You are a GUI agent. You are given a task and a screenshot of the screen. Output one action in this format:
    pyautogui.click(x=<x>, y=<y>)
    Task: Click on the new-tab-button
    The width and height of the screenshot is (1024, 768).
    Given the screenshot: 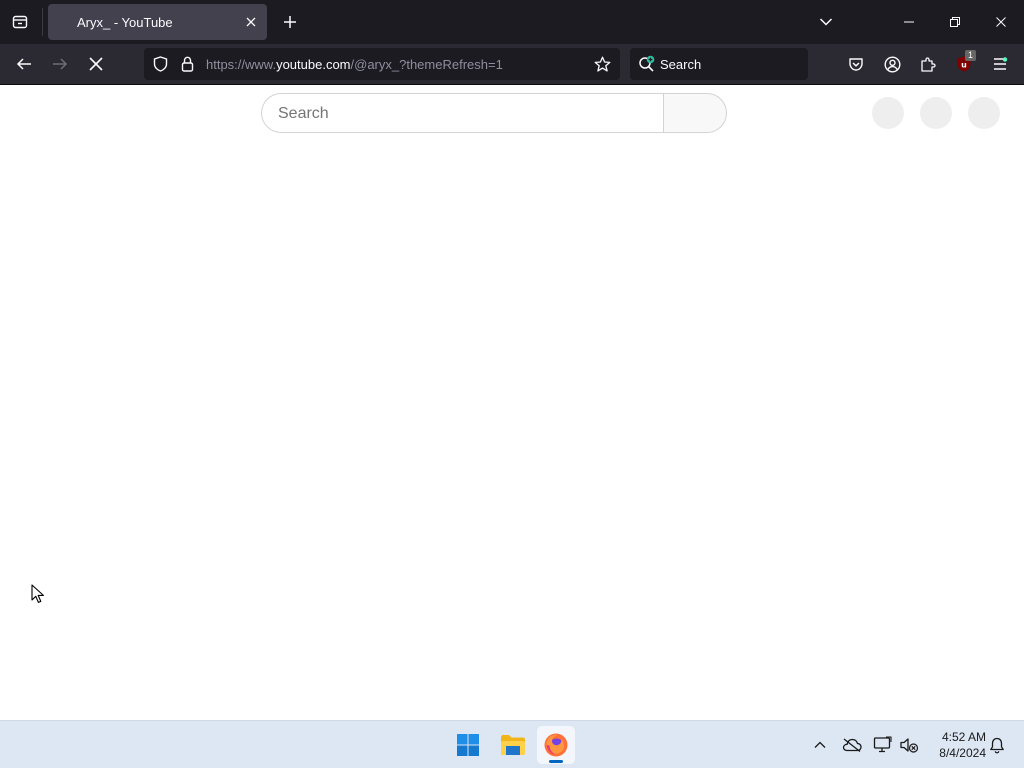 What is the action you would take?
    pyautogui.click(x=290, y=22)
    